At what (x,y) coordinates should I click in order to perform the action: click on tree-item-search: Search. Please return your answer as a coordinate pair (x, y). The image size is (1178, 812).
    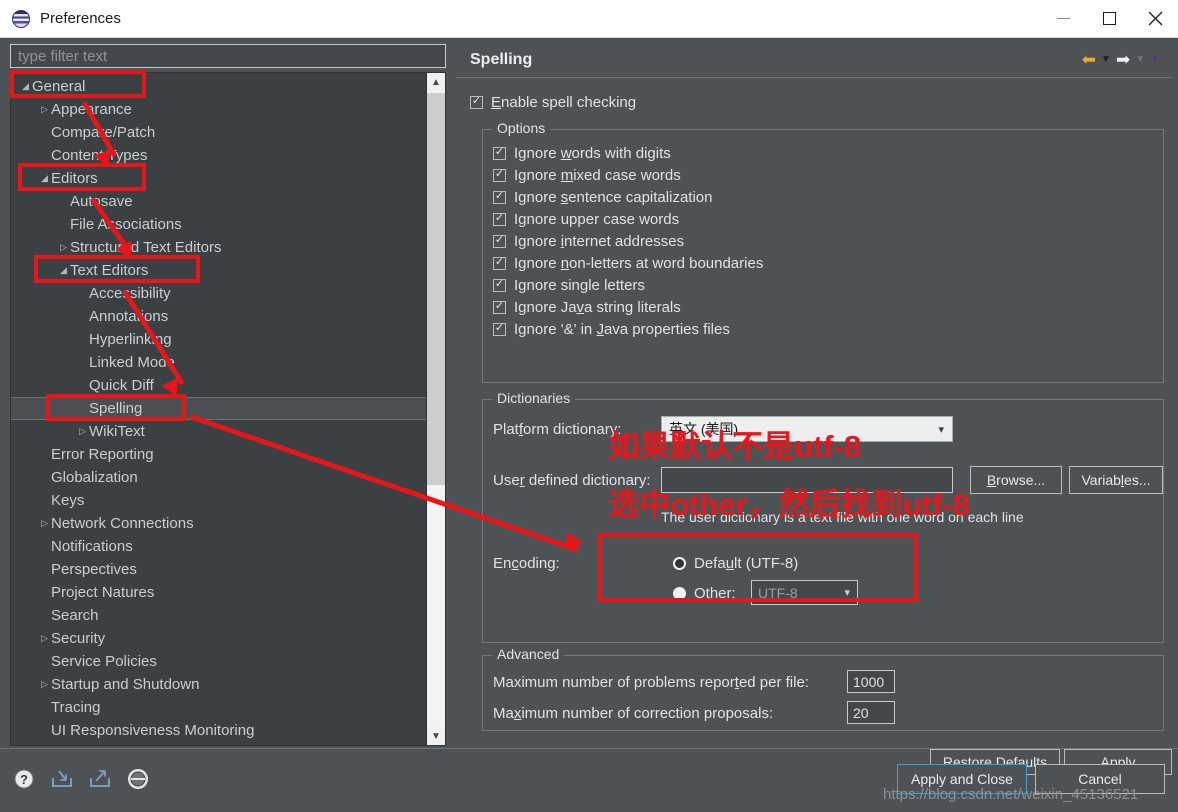
    Looking at the image, I should click on (218, 615).